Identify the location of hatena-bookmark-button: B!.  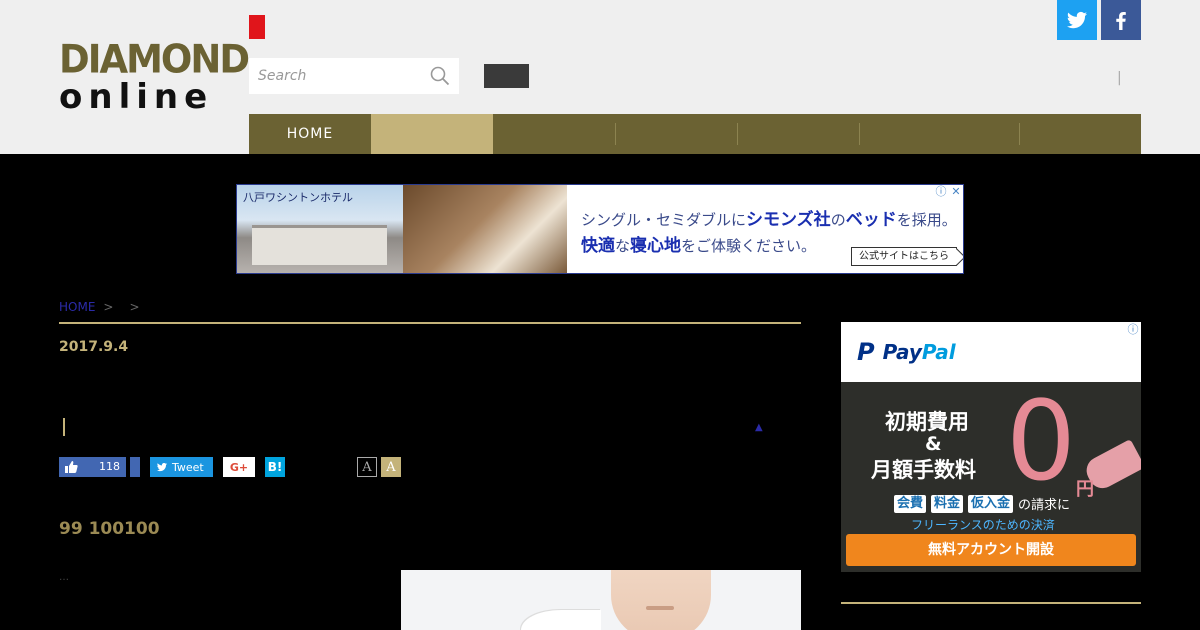
(275, 467).